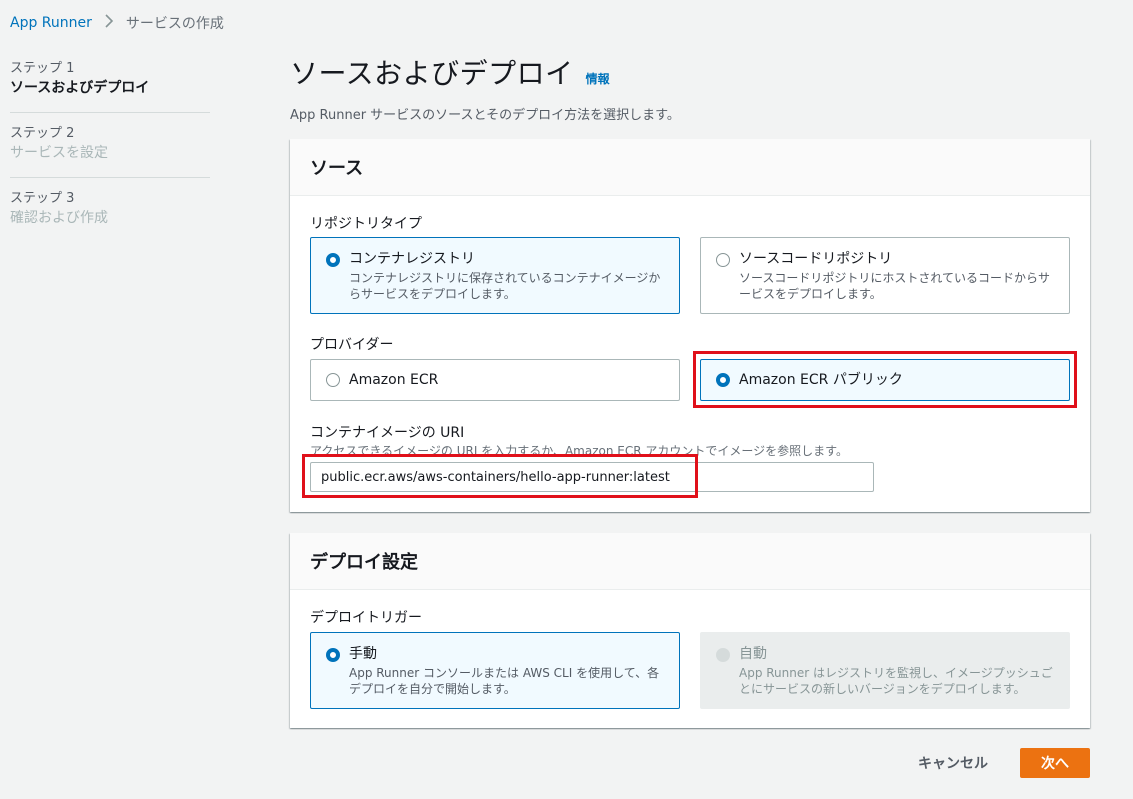  What do you see at coordinates (895, 286) in the screenshot?
I see `tile-description: ソースコードリポジトリにホストされているコードからサービスをデプロイします。` at bounding box center [895, 286].